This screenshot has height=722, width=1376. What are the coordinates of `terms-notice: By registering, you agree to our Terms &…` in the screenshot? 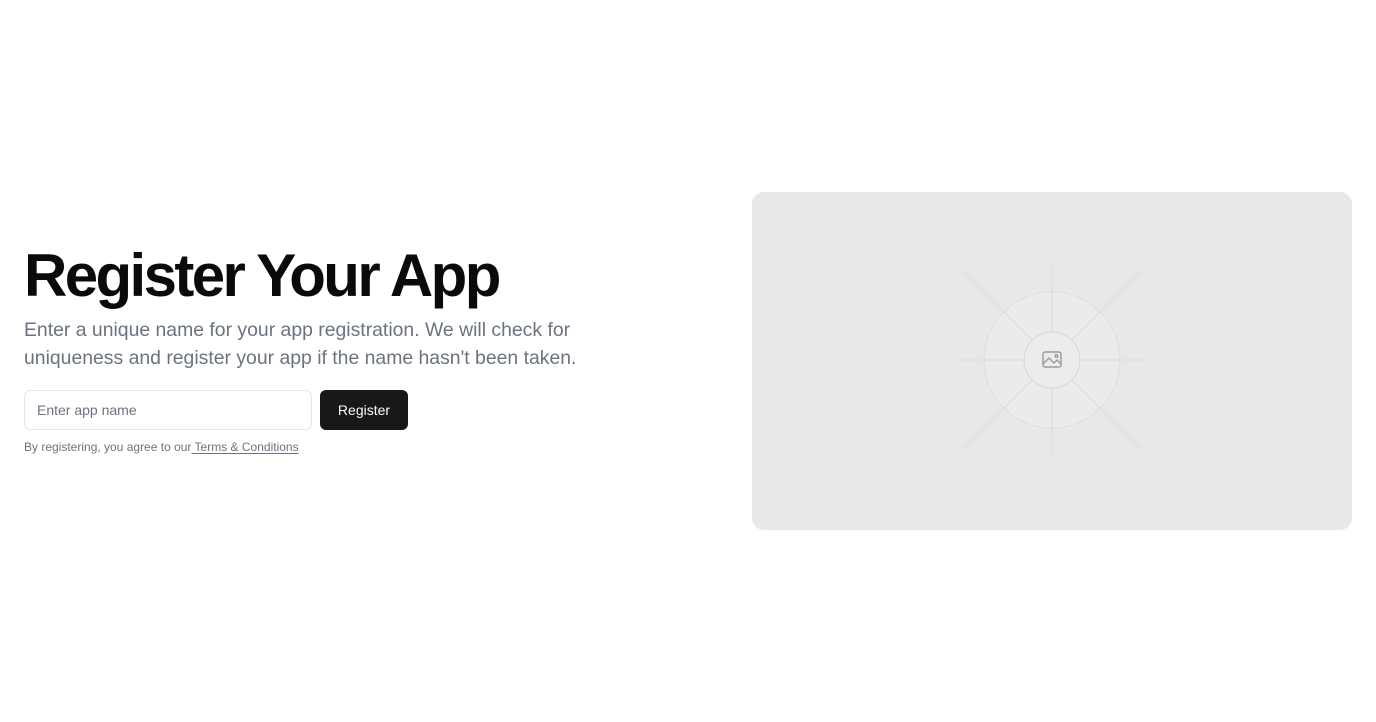 It's located at (334, 447).